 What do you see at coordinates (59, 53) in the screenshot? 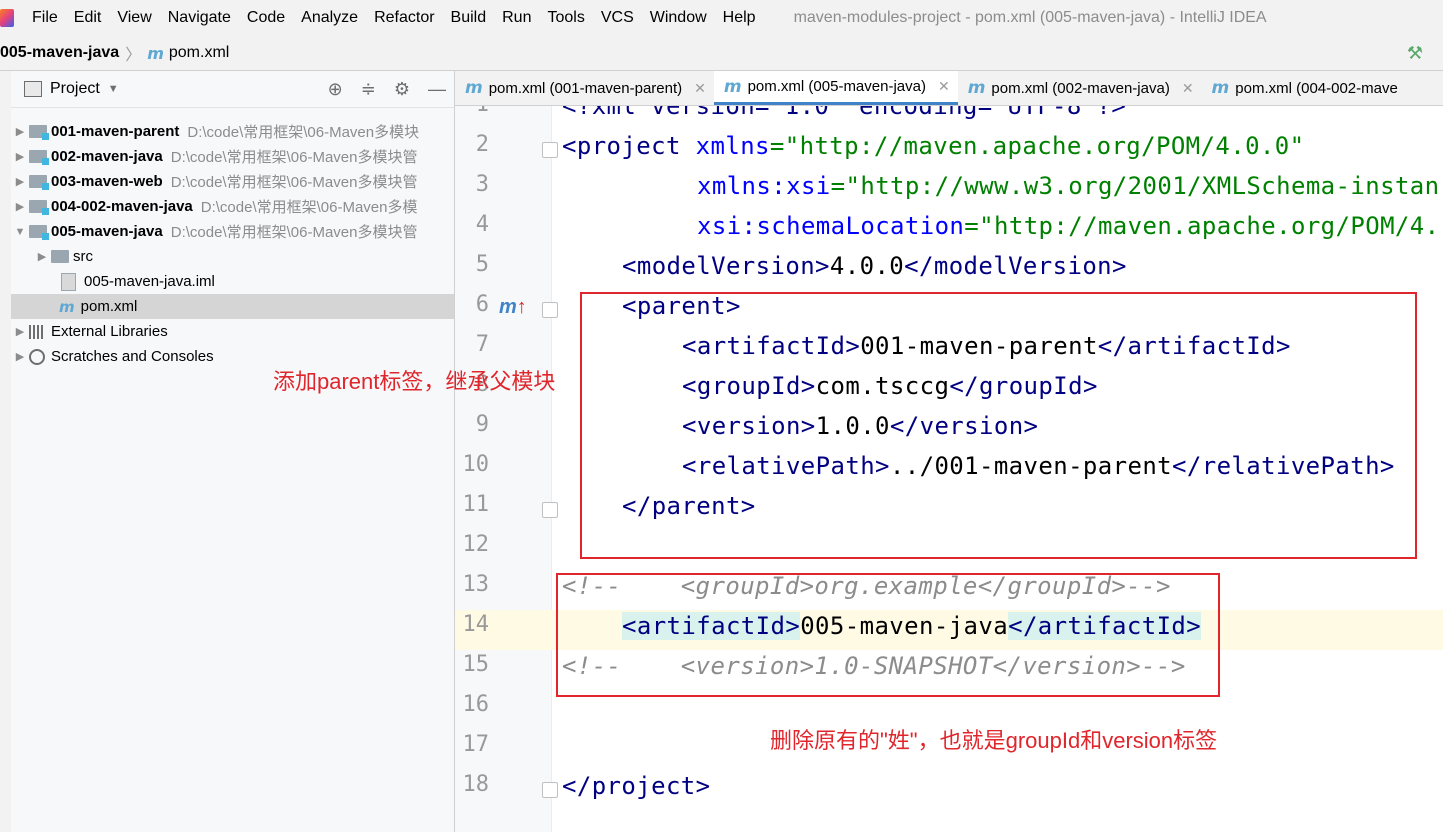
I see `breadcrumb-module: 005-maven-java` at bounding box center [59, 53].